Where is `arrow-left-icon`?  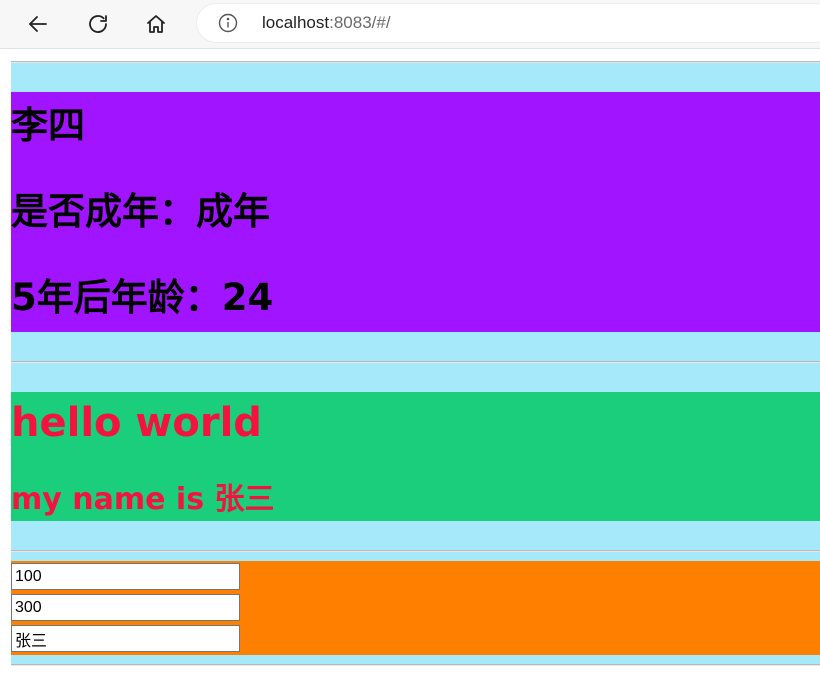
arrow-left-icon is located at coordinates (38, 24).